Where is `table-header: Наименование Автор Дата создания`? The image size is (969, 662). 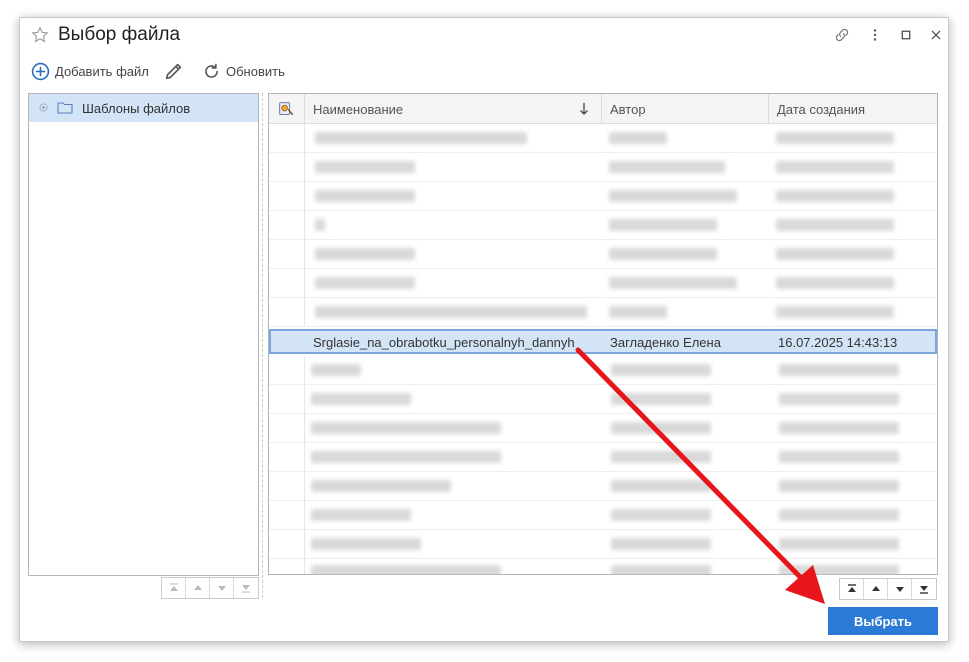
table-header: Наименование Автор Дата создания is located at coordinates (603, 109).